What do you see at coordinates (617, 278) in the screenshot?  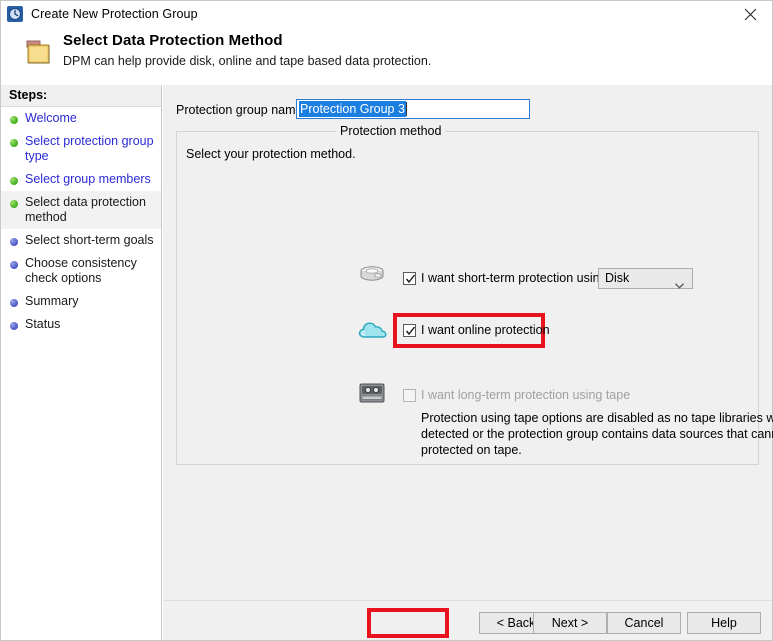 I see `short-term-media-value: Disk` at bounding box center [617, 278].